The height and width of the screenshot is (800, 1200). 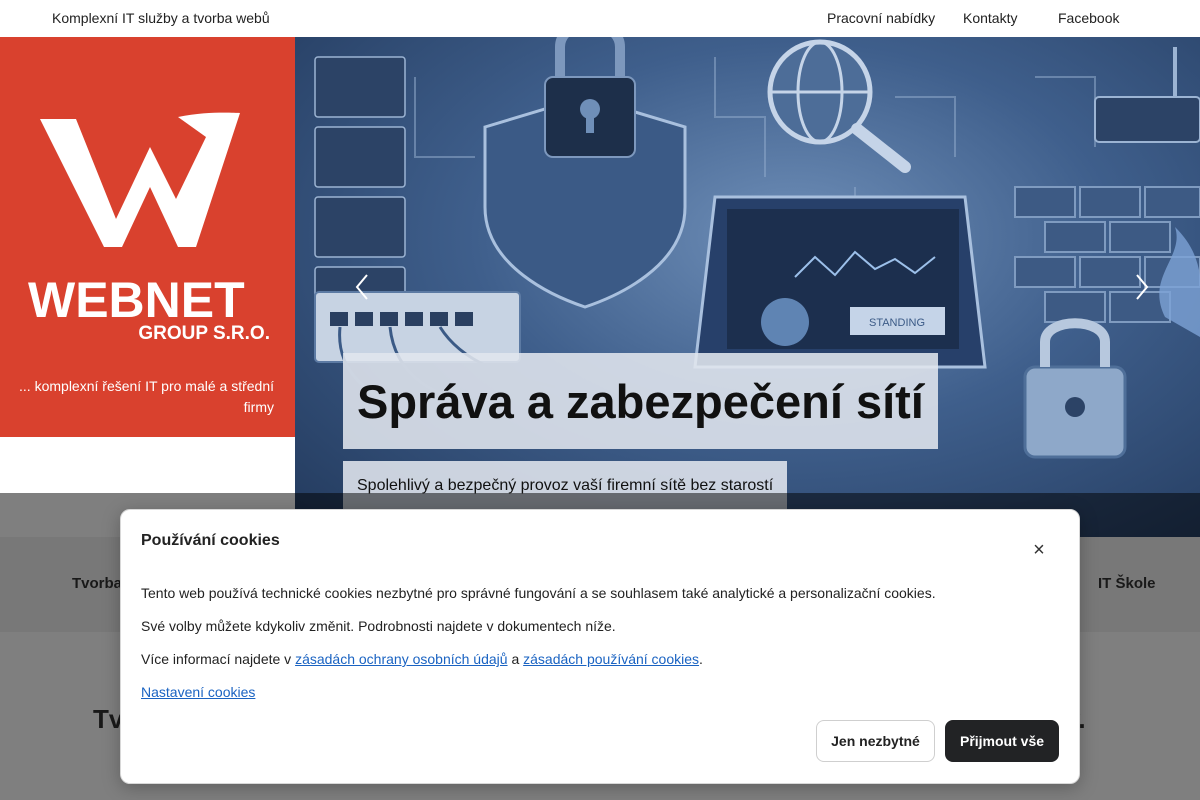 I want to click on logo-name-line1: WEBNET, so click(x=136, y=300).